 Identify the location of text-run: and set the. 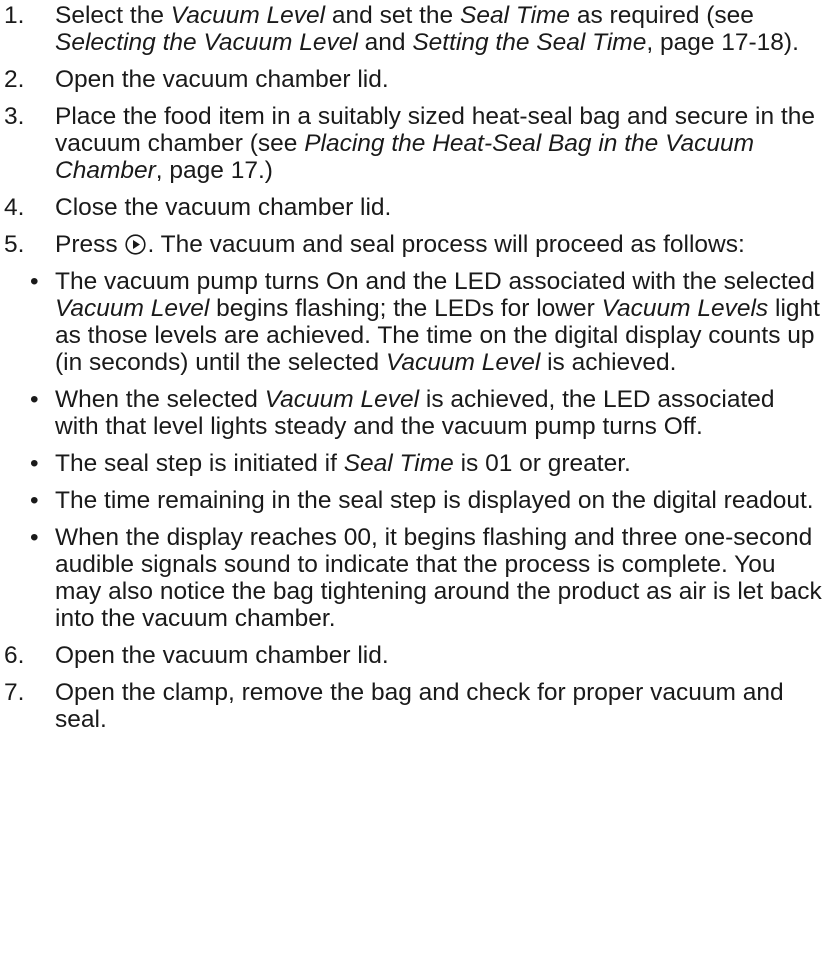
(392, 15).